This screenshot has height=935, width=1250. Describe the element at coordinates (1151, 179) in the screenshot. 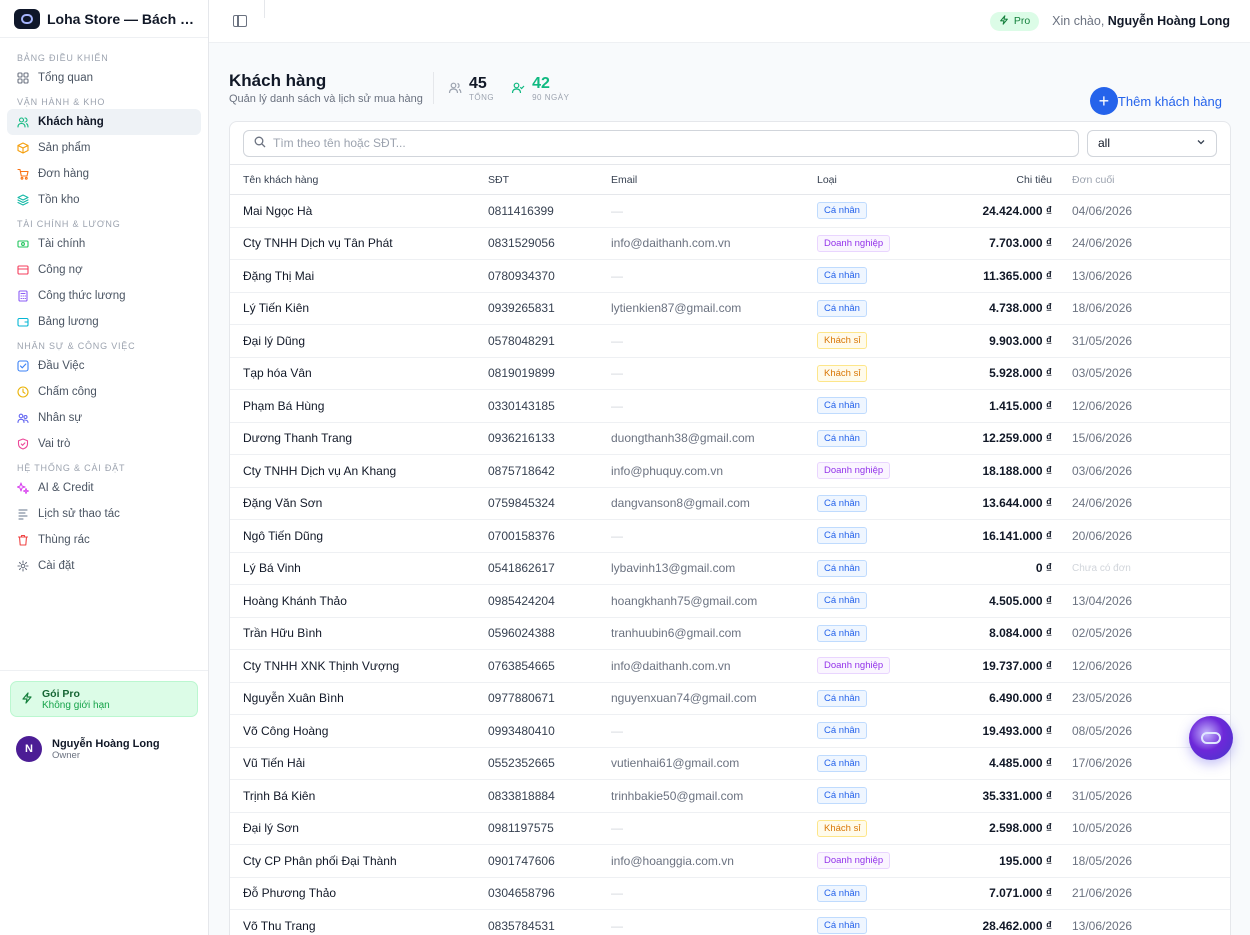

I see `column-header-last-order: Đơn cuối` at that location.